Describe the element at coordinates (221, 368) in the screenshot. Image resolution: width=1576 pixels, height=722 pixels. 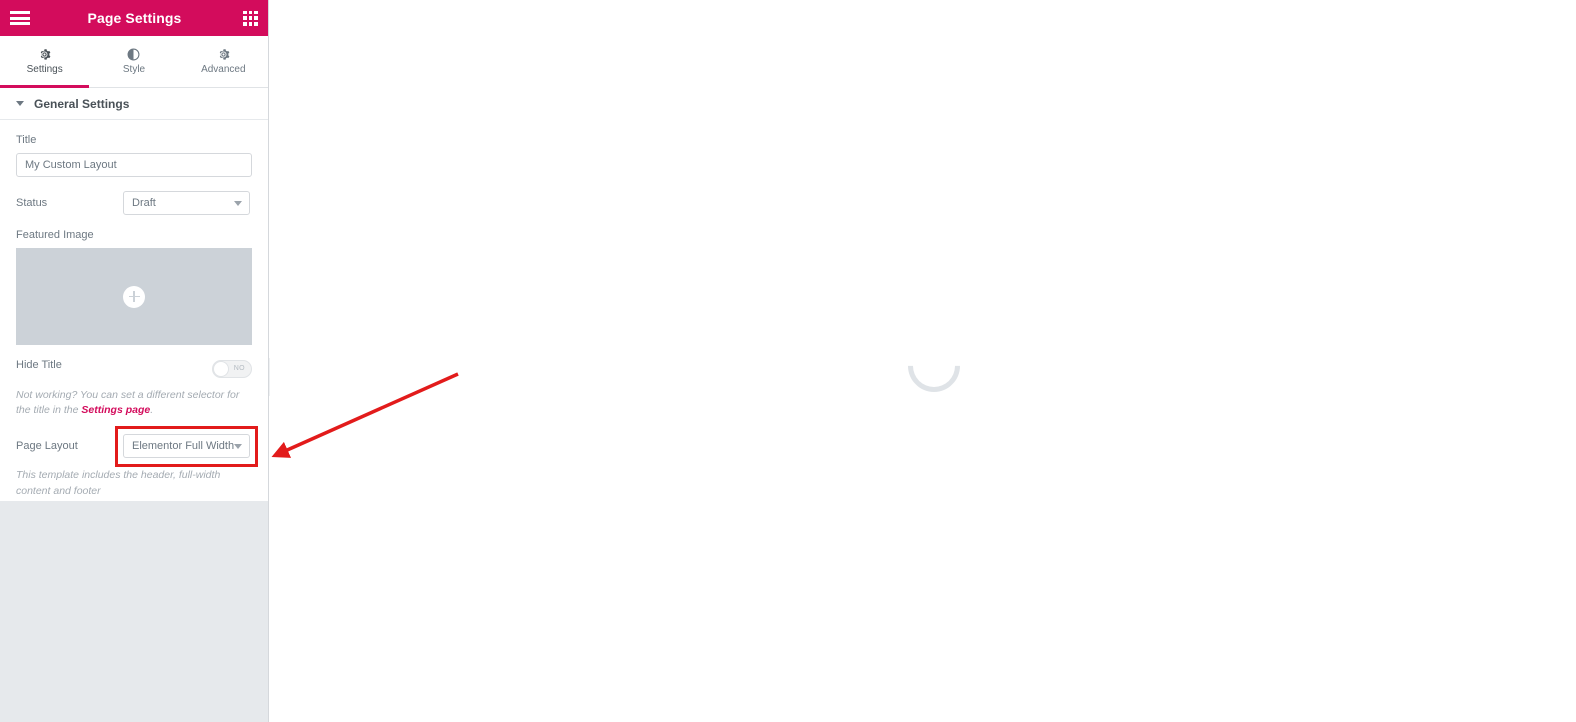
I see `toggle-knob` at that location.